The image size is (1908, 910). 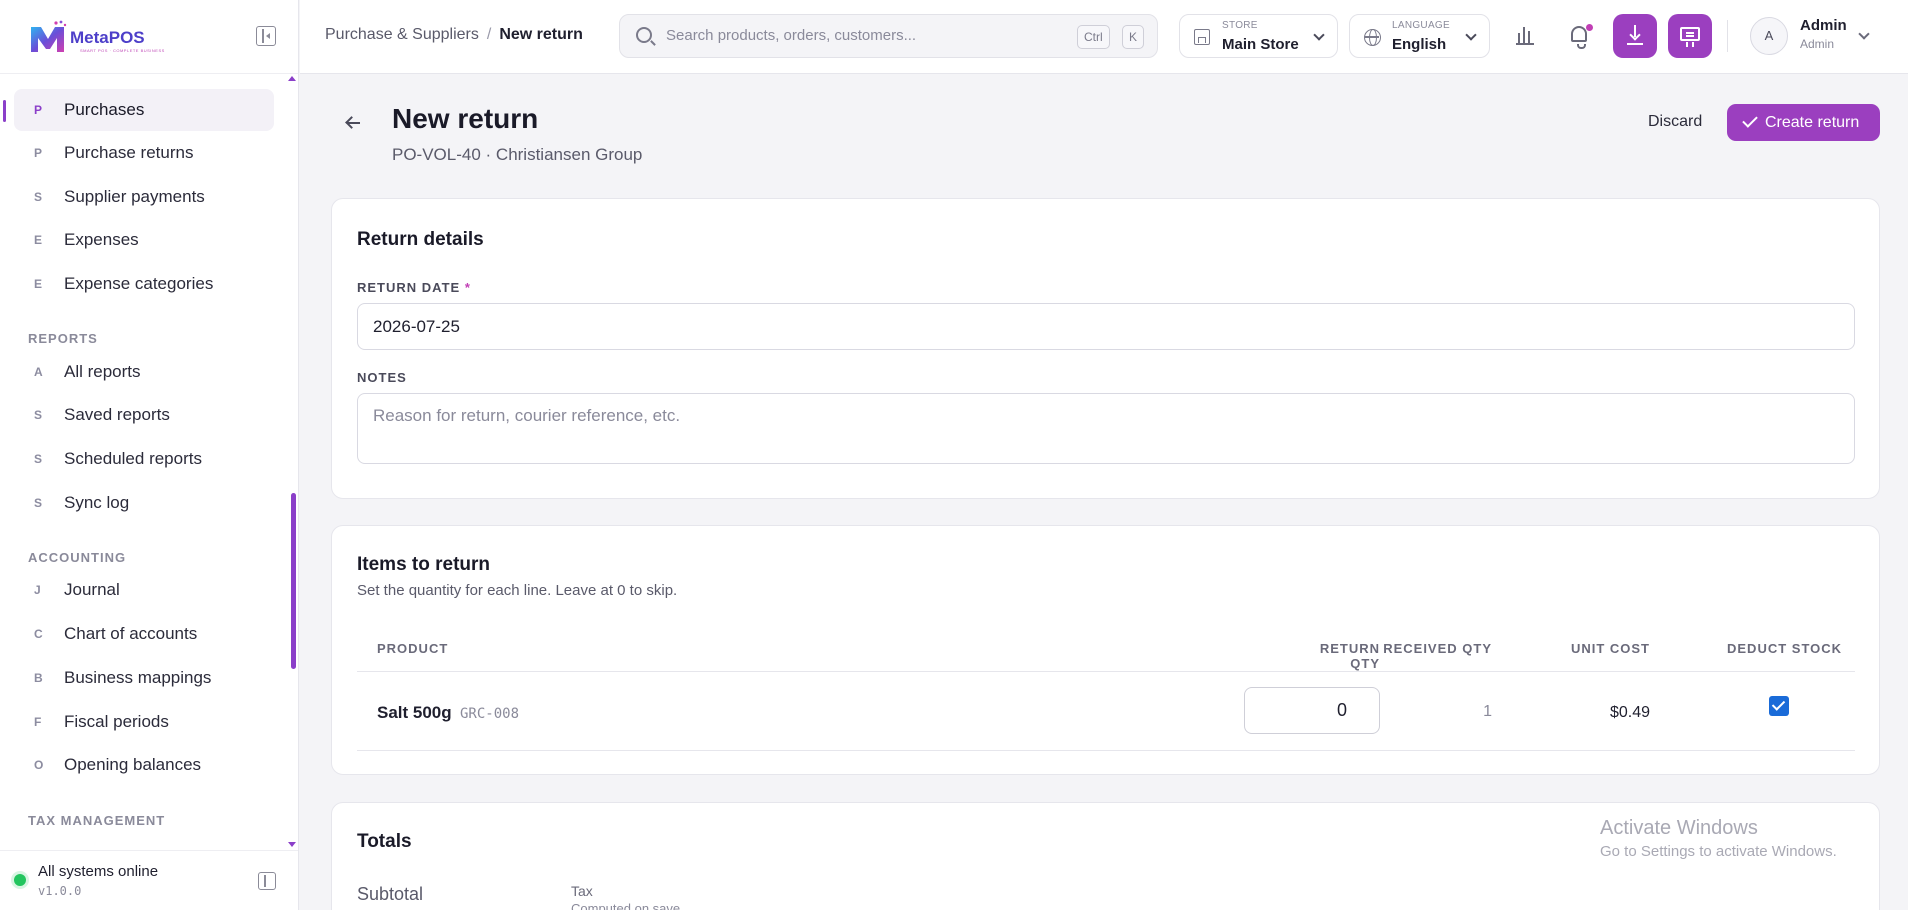 I want to click on bar-chart-icon, so click(x=1525, y=36).